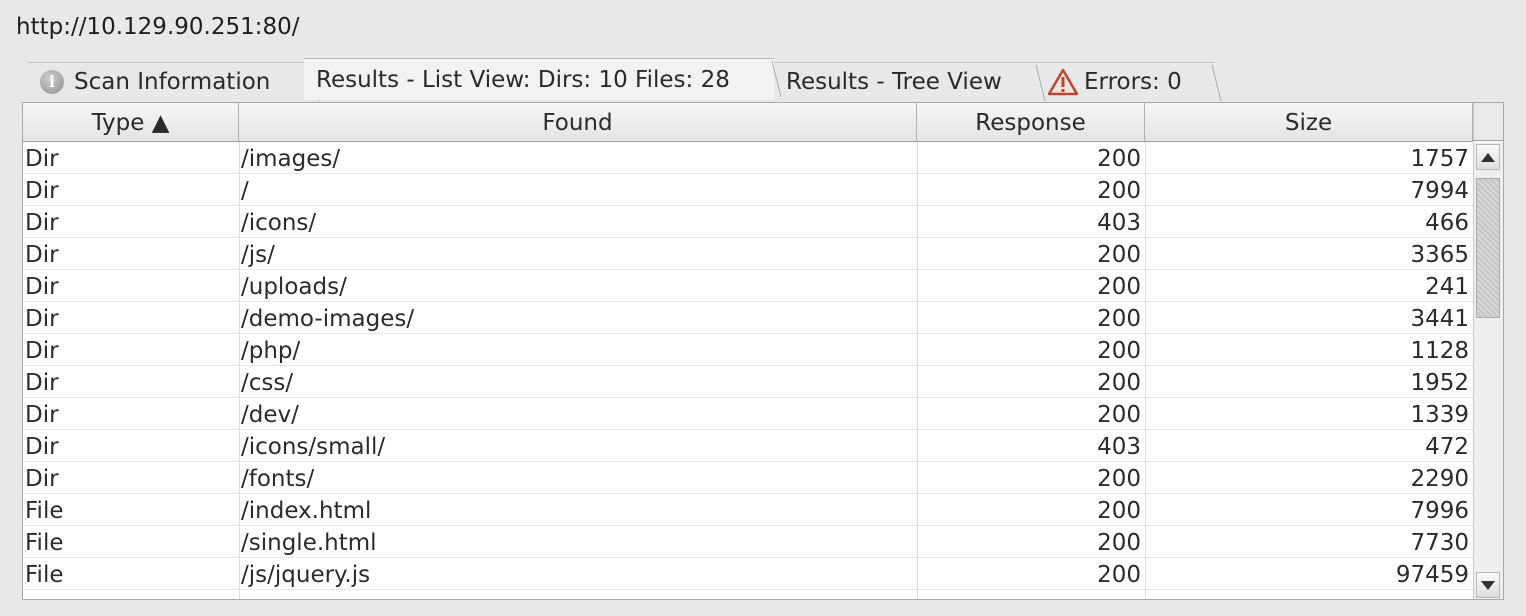 The width and height of the screenshot is (1526, 616). I want to click on cell-size: 1339, so click(1439, 415).